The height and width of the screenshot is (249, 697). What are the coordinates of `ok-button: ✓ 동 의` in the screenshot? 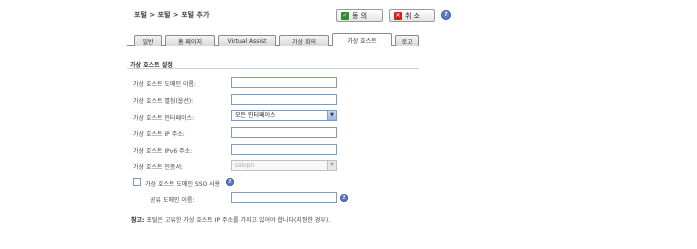 It's located at (359, 15).